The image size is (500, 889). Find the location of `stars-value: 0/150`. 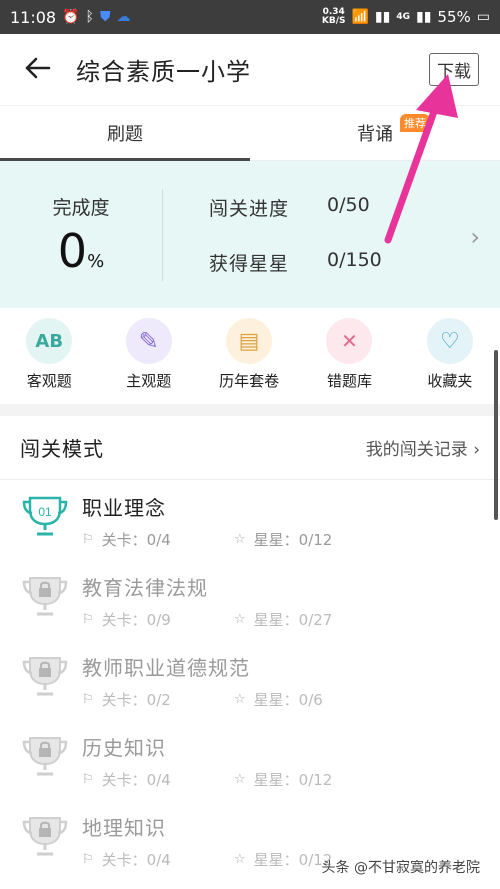

stars-value: 0/150 is located at coordinates (354, 259).